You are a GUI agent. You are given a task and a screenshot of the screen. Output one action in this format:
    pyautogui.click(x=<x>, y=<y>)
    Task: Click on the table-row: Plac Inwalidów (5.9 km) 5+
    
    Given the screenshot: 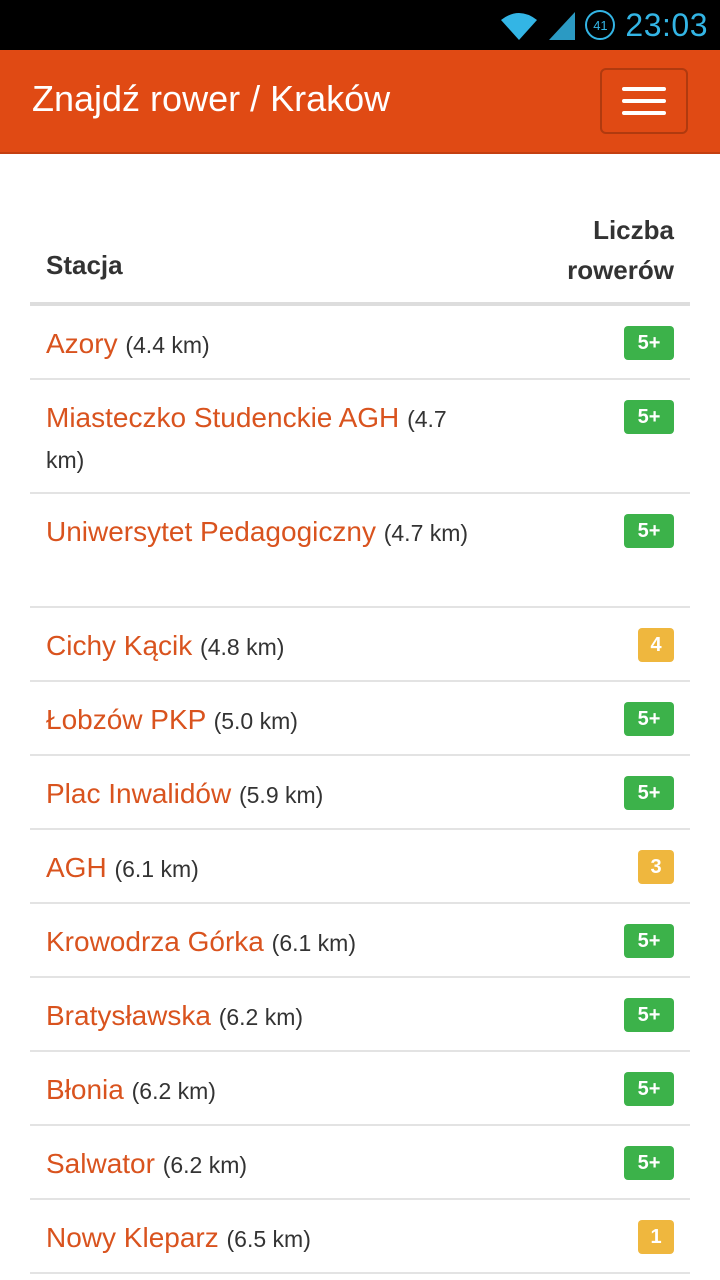 What is the action you would take?
    pyautogui.click(x=360, y=793)
    